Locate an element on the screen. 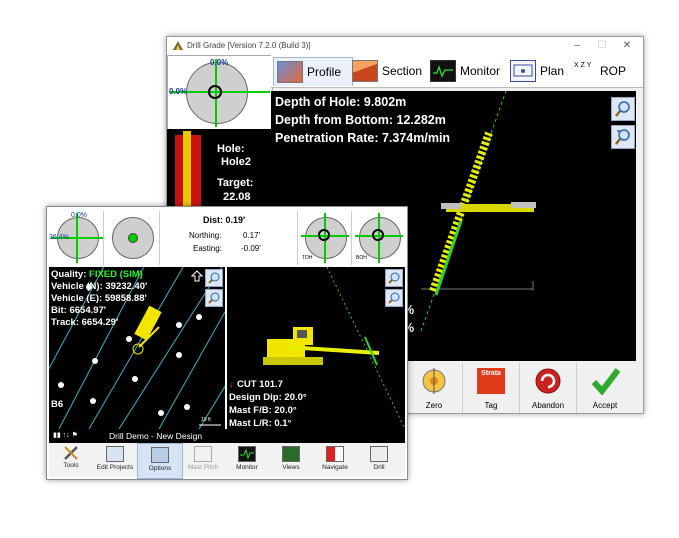 The width and height of the screenshot is (679, 538). tab-section: Section is located at coordinates (389, 71).